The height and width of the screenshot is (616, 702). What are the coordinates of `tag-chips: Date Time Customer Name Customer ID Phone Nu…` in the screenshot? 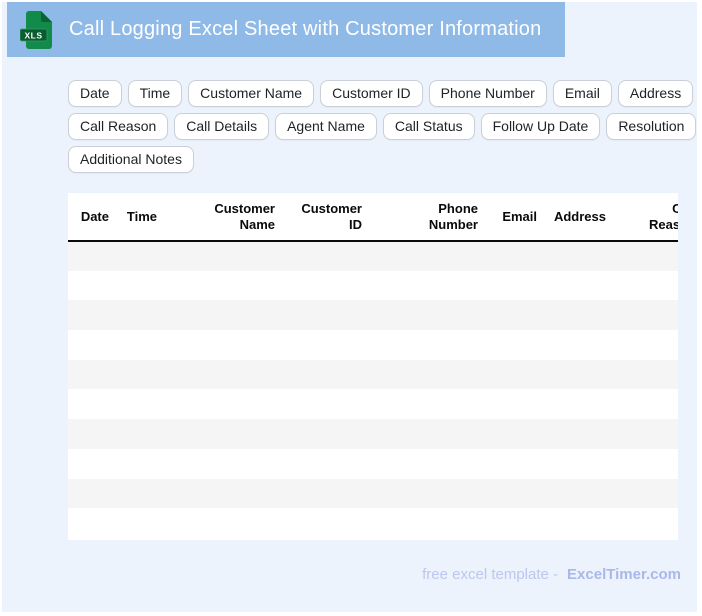 It's located at (382, 129).